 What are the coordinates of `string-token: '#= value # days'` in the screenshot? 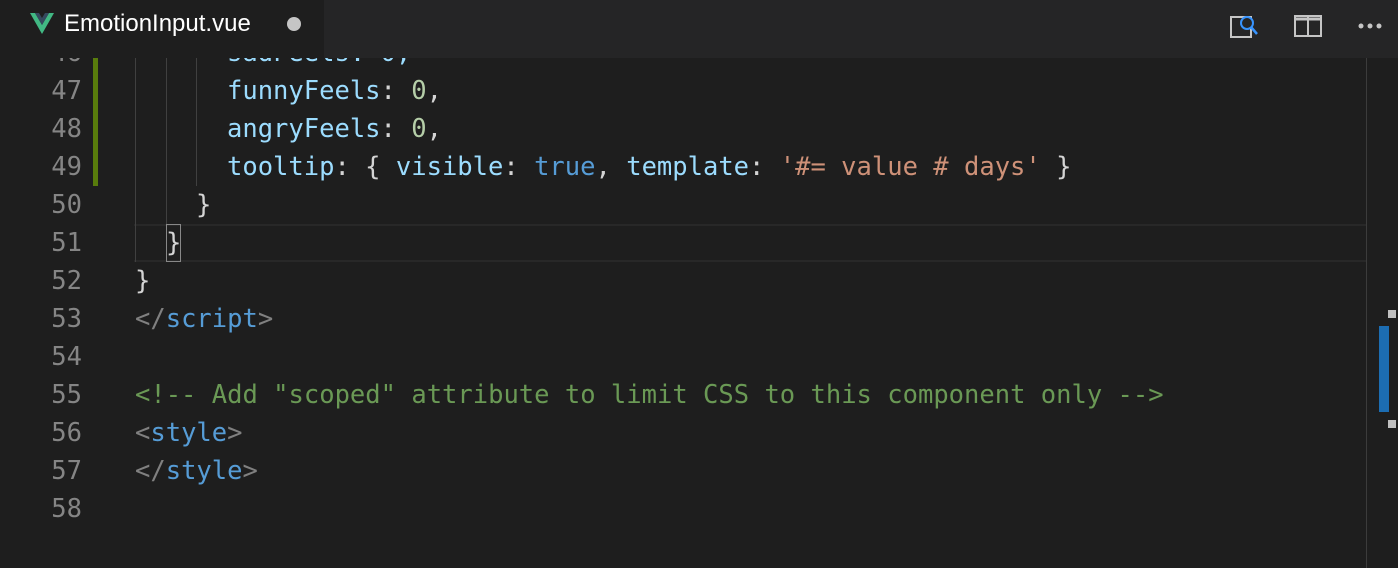 It's located at (910, 167).